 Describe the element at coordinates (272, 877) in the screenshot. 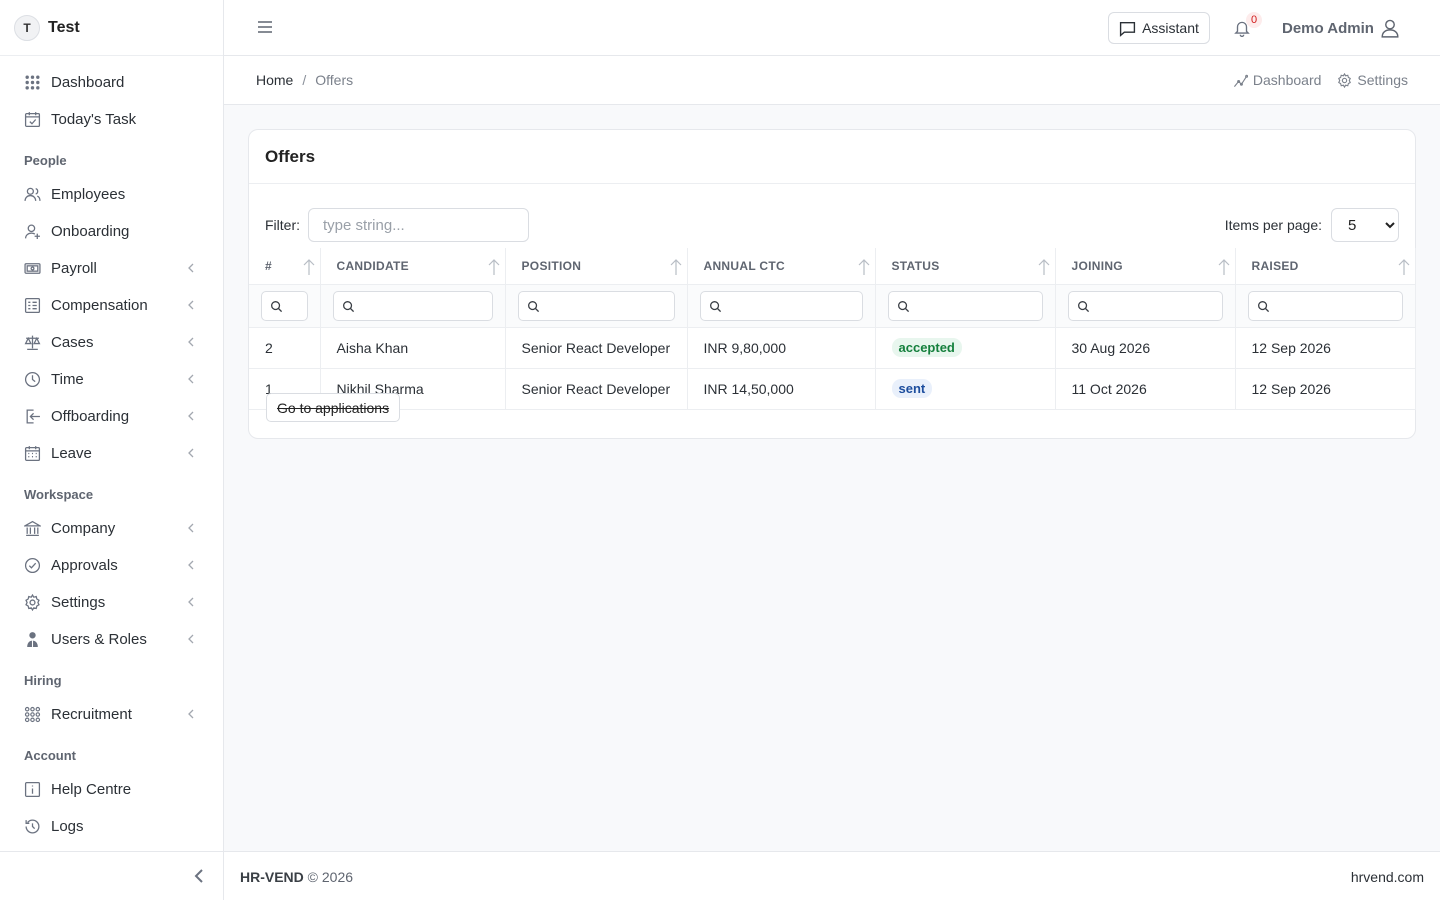

I see `footer-brand: HR-VEND` at that location.